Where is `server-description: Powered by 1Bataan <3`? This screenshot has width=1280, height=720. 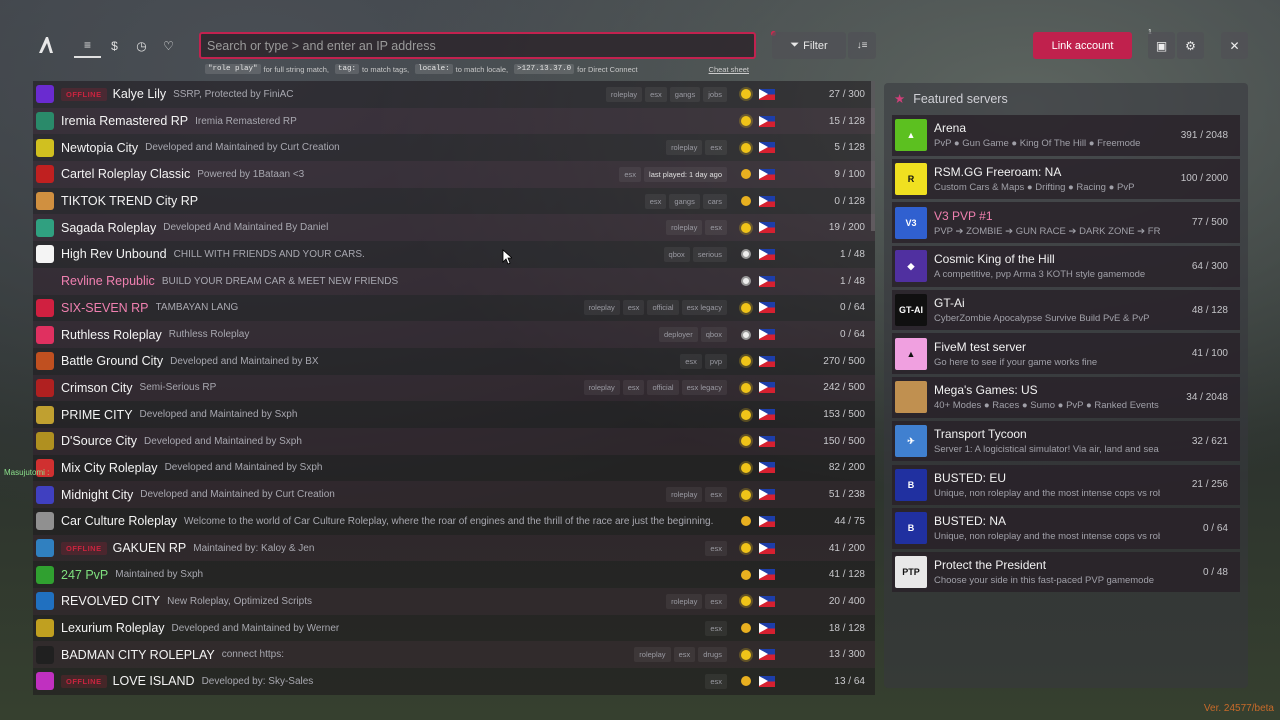 server-description: Powered by 1Bataan <3 is located at coordinates (251, 174).